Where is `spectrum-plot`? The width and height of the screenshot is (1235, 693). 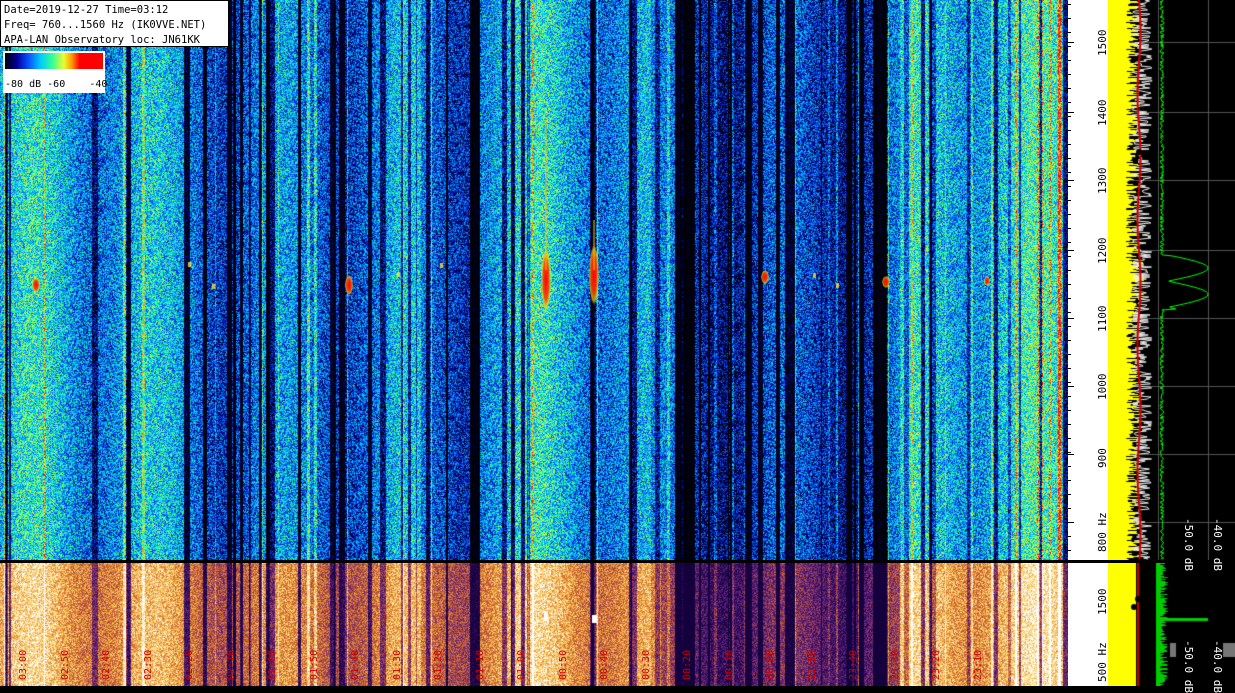 spectrum-plot is located at coordinates (1171, 280).